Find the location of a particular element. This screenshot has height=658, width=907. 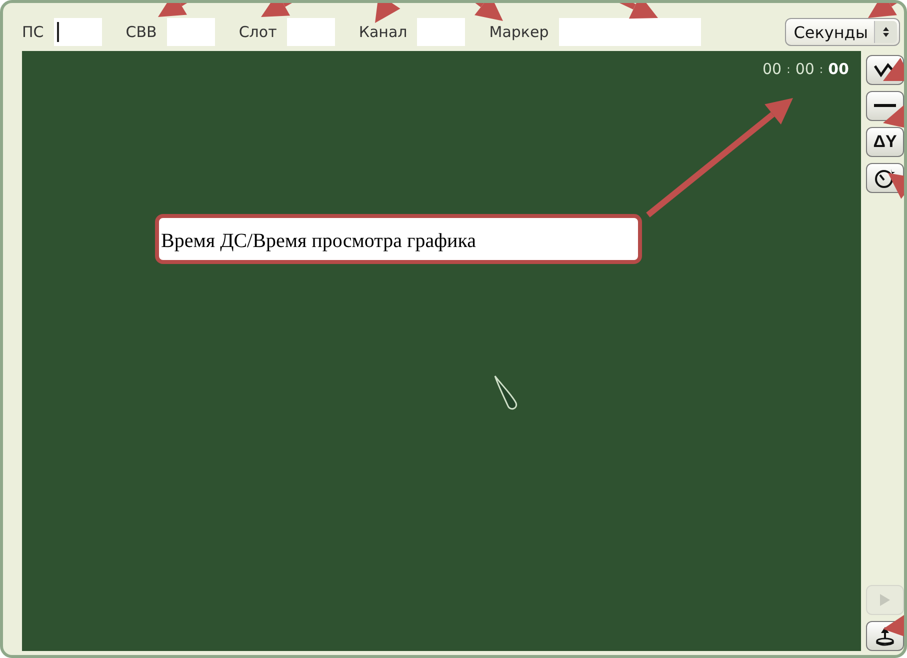

gauge-icon is located at coordinates (885, 178).